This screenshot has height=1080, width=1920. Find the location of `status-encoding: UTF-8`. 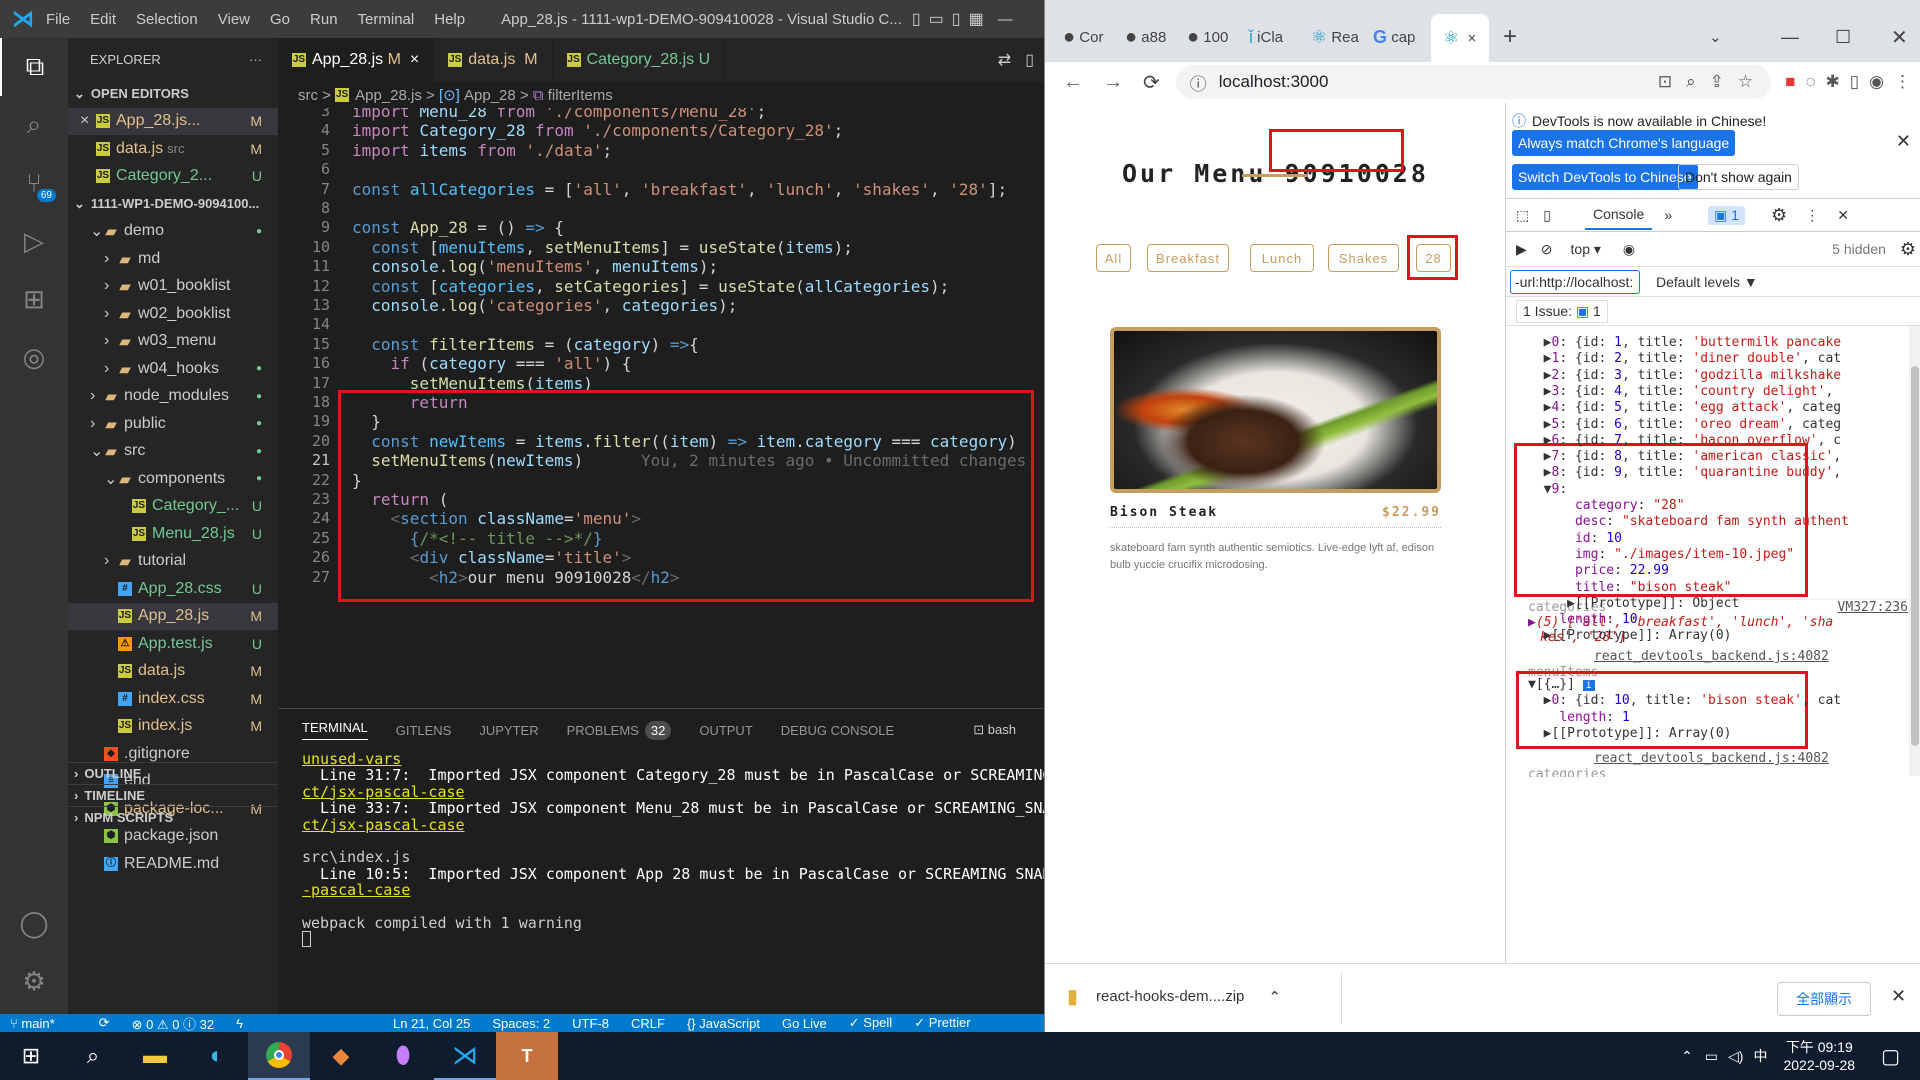

status-encoding: UTF-8 is located at coordinates (590, 1023).